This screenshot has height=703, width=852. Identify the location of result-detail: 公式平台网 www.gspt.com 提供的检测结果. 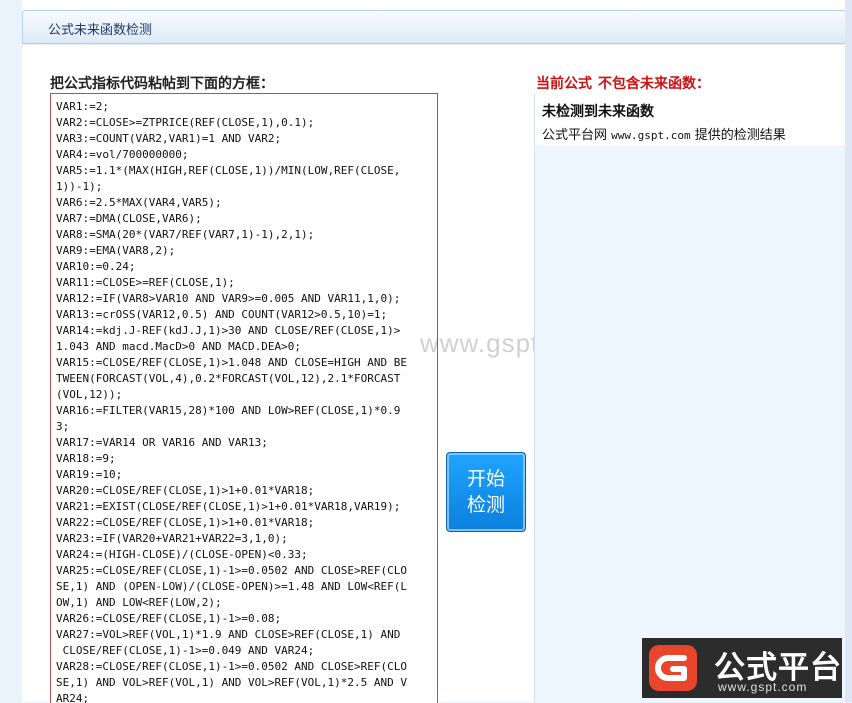
(664, 133).